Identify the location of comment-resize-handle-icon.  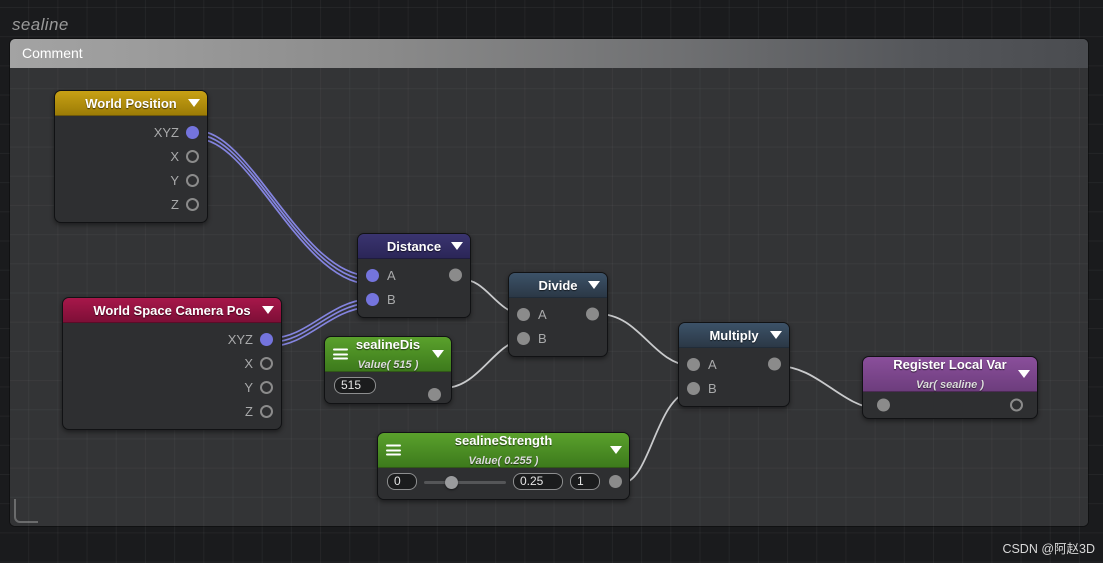
(26, 511).